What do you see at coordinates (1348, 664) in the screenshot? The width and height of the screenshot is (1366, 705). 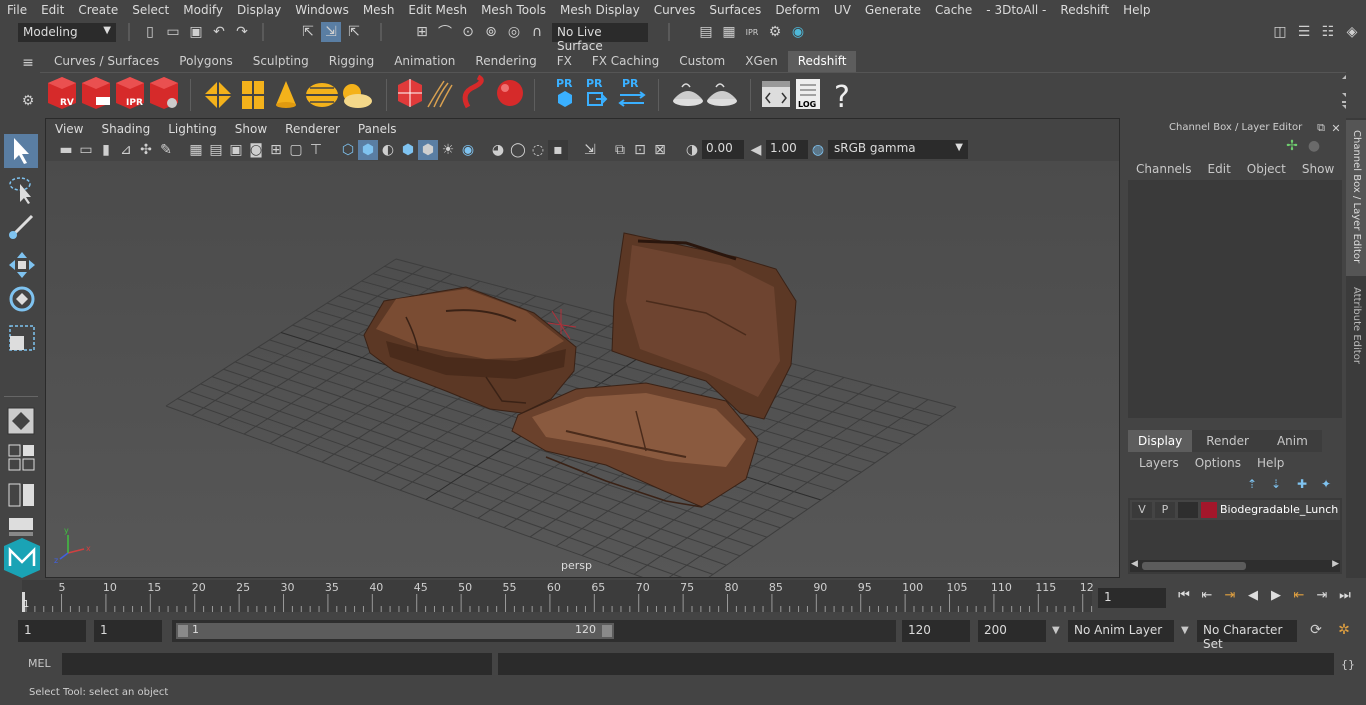 I see `script-editor-icon: {}` at bounding box center [1348, 664].